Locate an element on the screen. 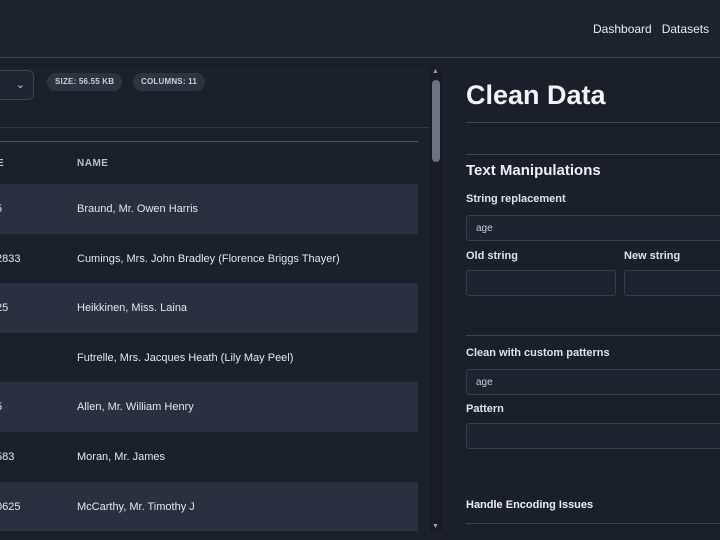  table-cell: 0625 is located at coordinates (10, 506).